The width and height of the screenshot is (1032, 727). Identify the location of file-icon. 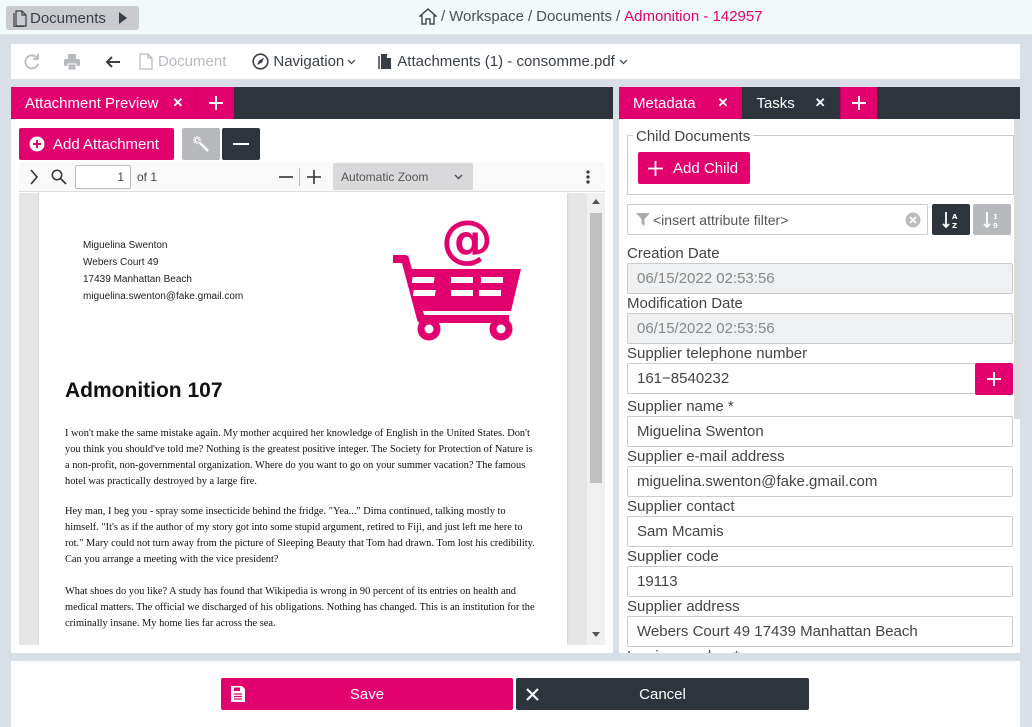
(385, 61).